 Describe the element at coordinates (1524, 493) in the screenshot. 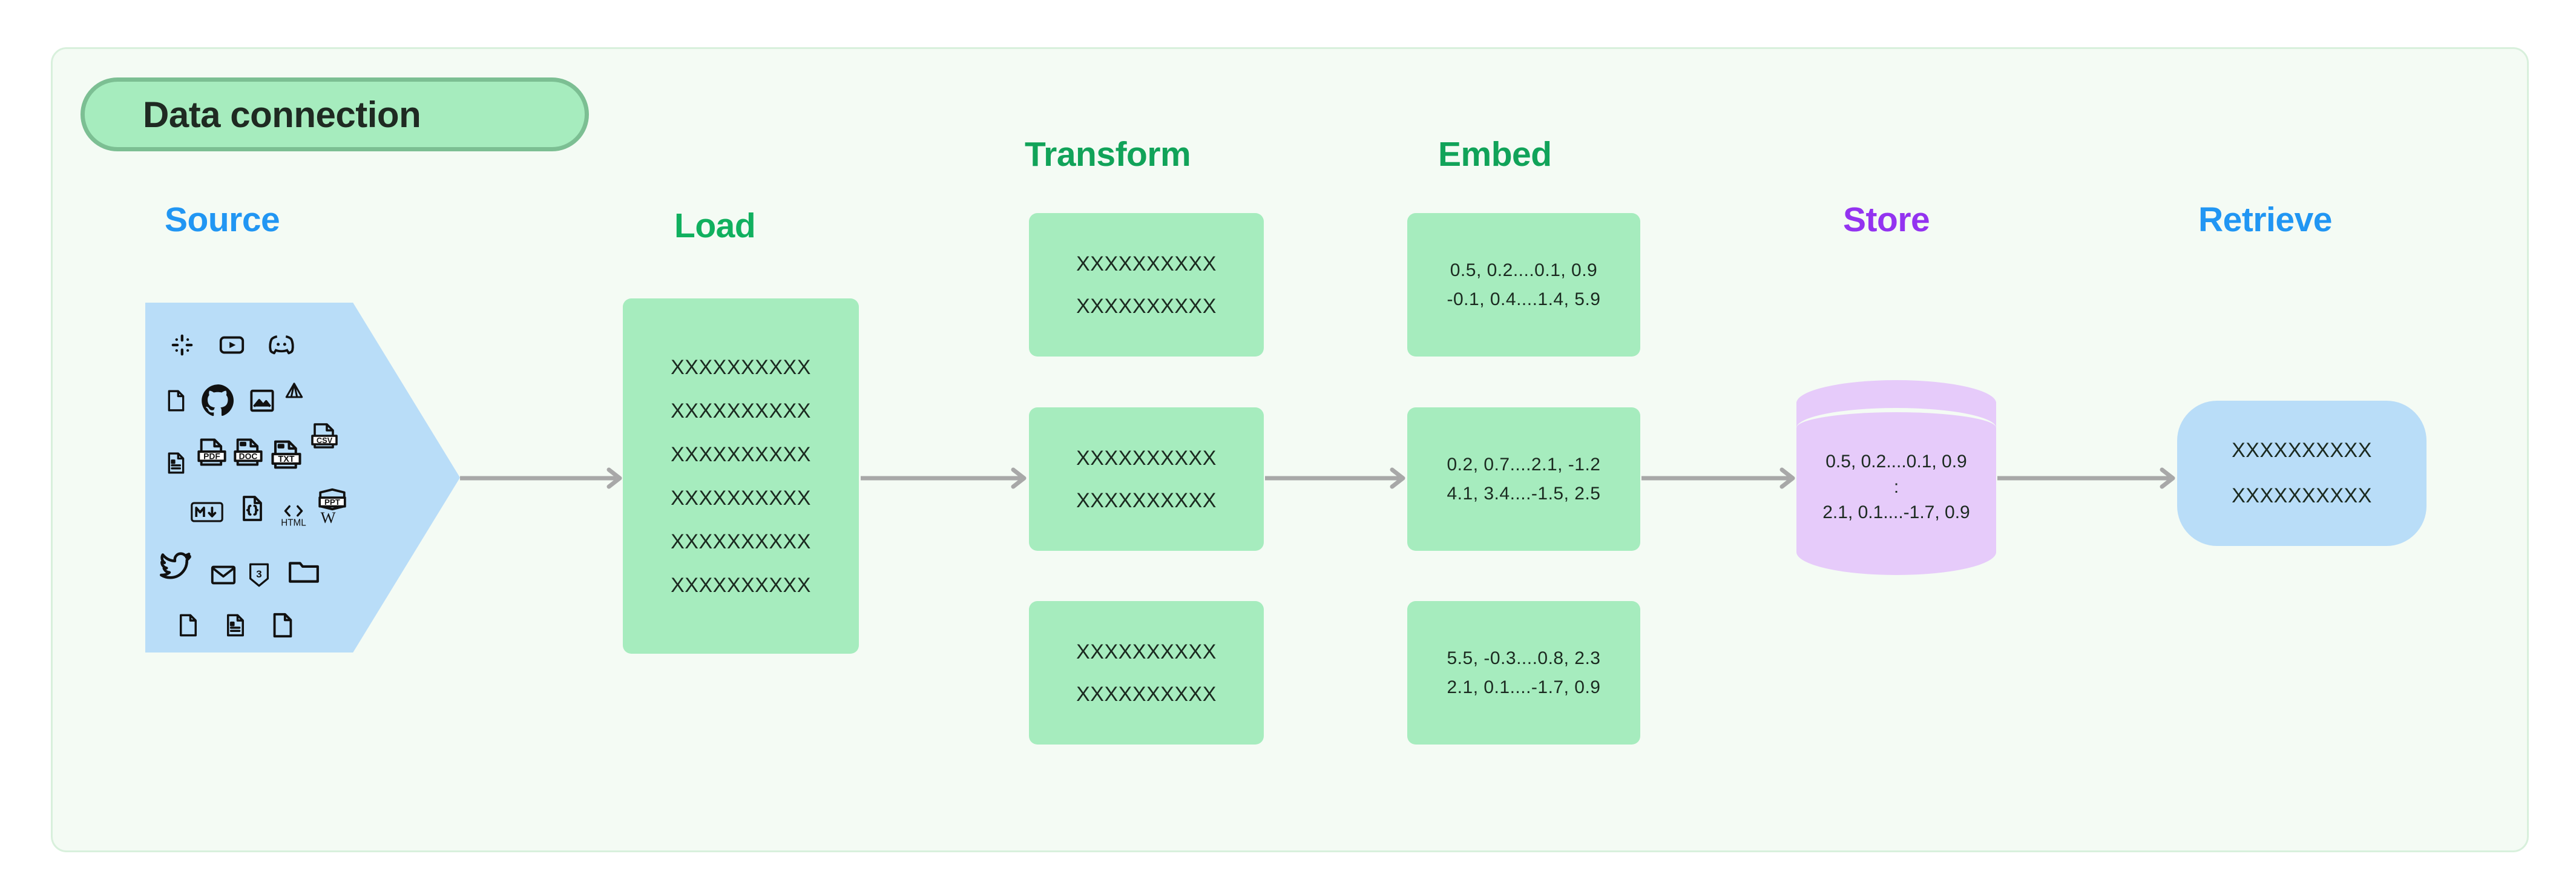

I see `embed-vector-line: 4.1, 3.4....-1.5, 2.5` at that location.